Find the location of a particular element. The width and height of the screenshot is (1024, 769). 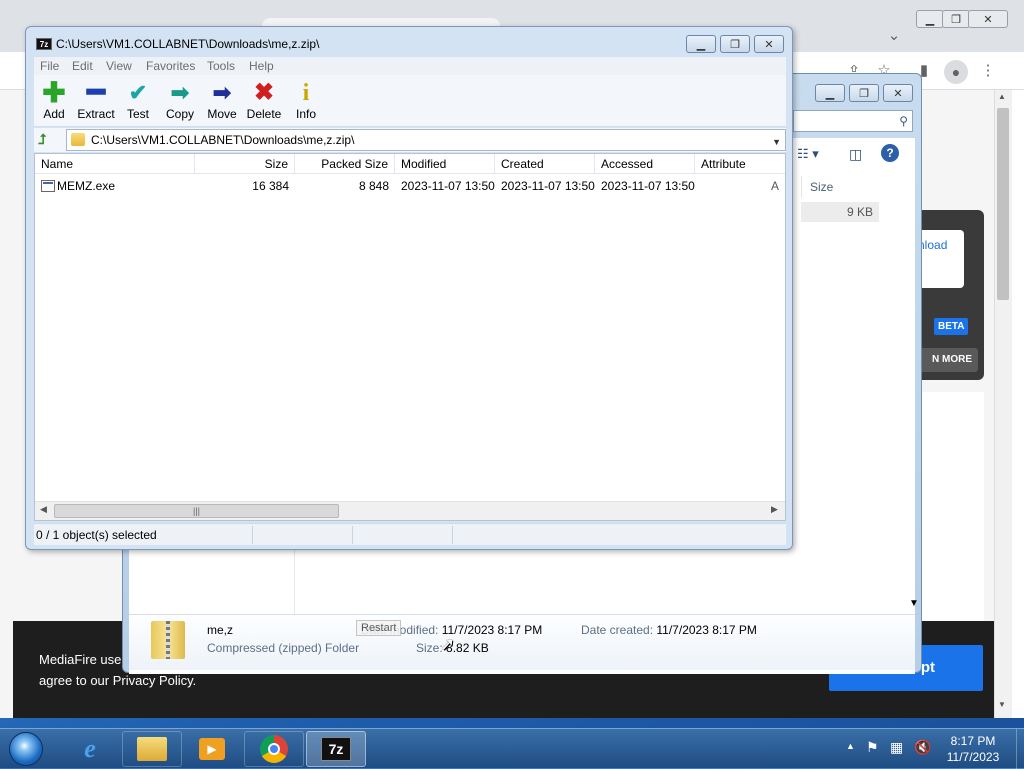

info-label: Info is located at coordinates (305, 114).